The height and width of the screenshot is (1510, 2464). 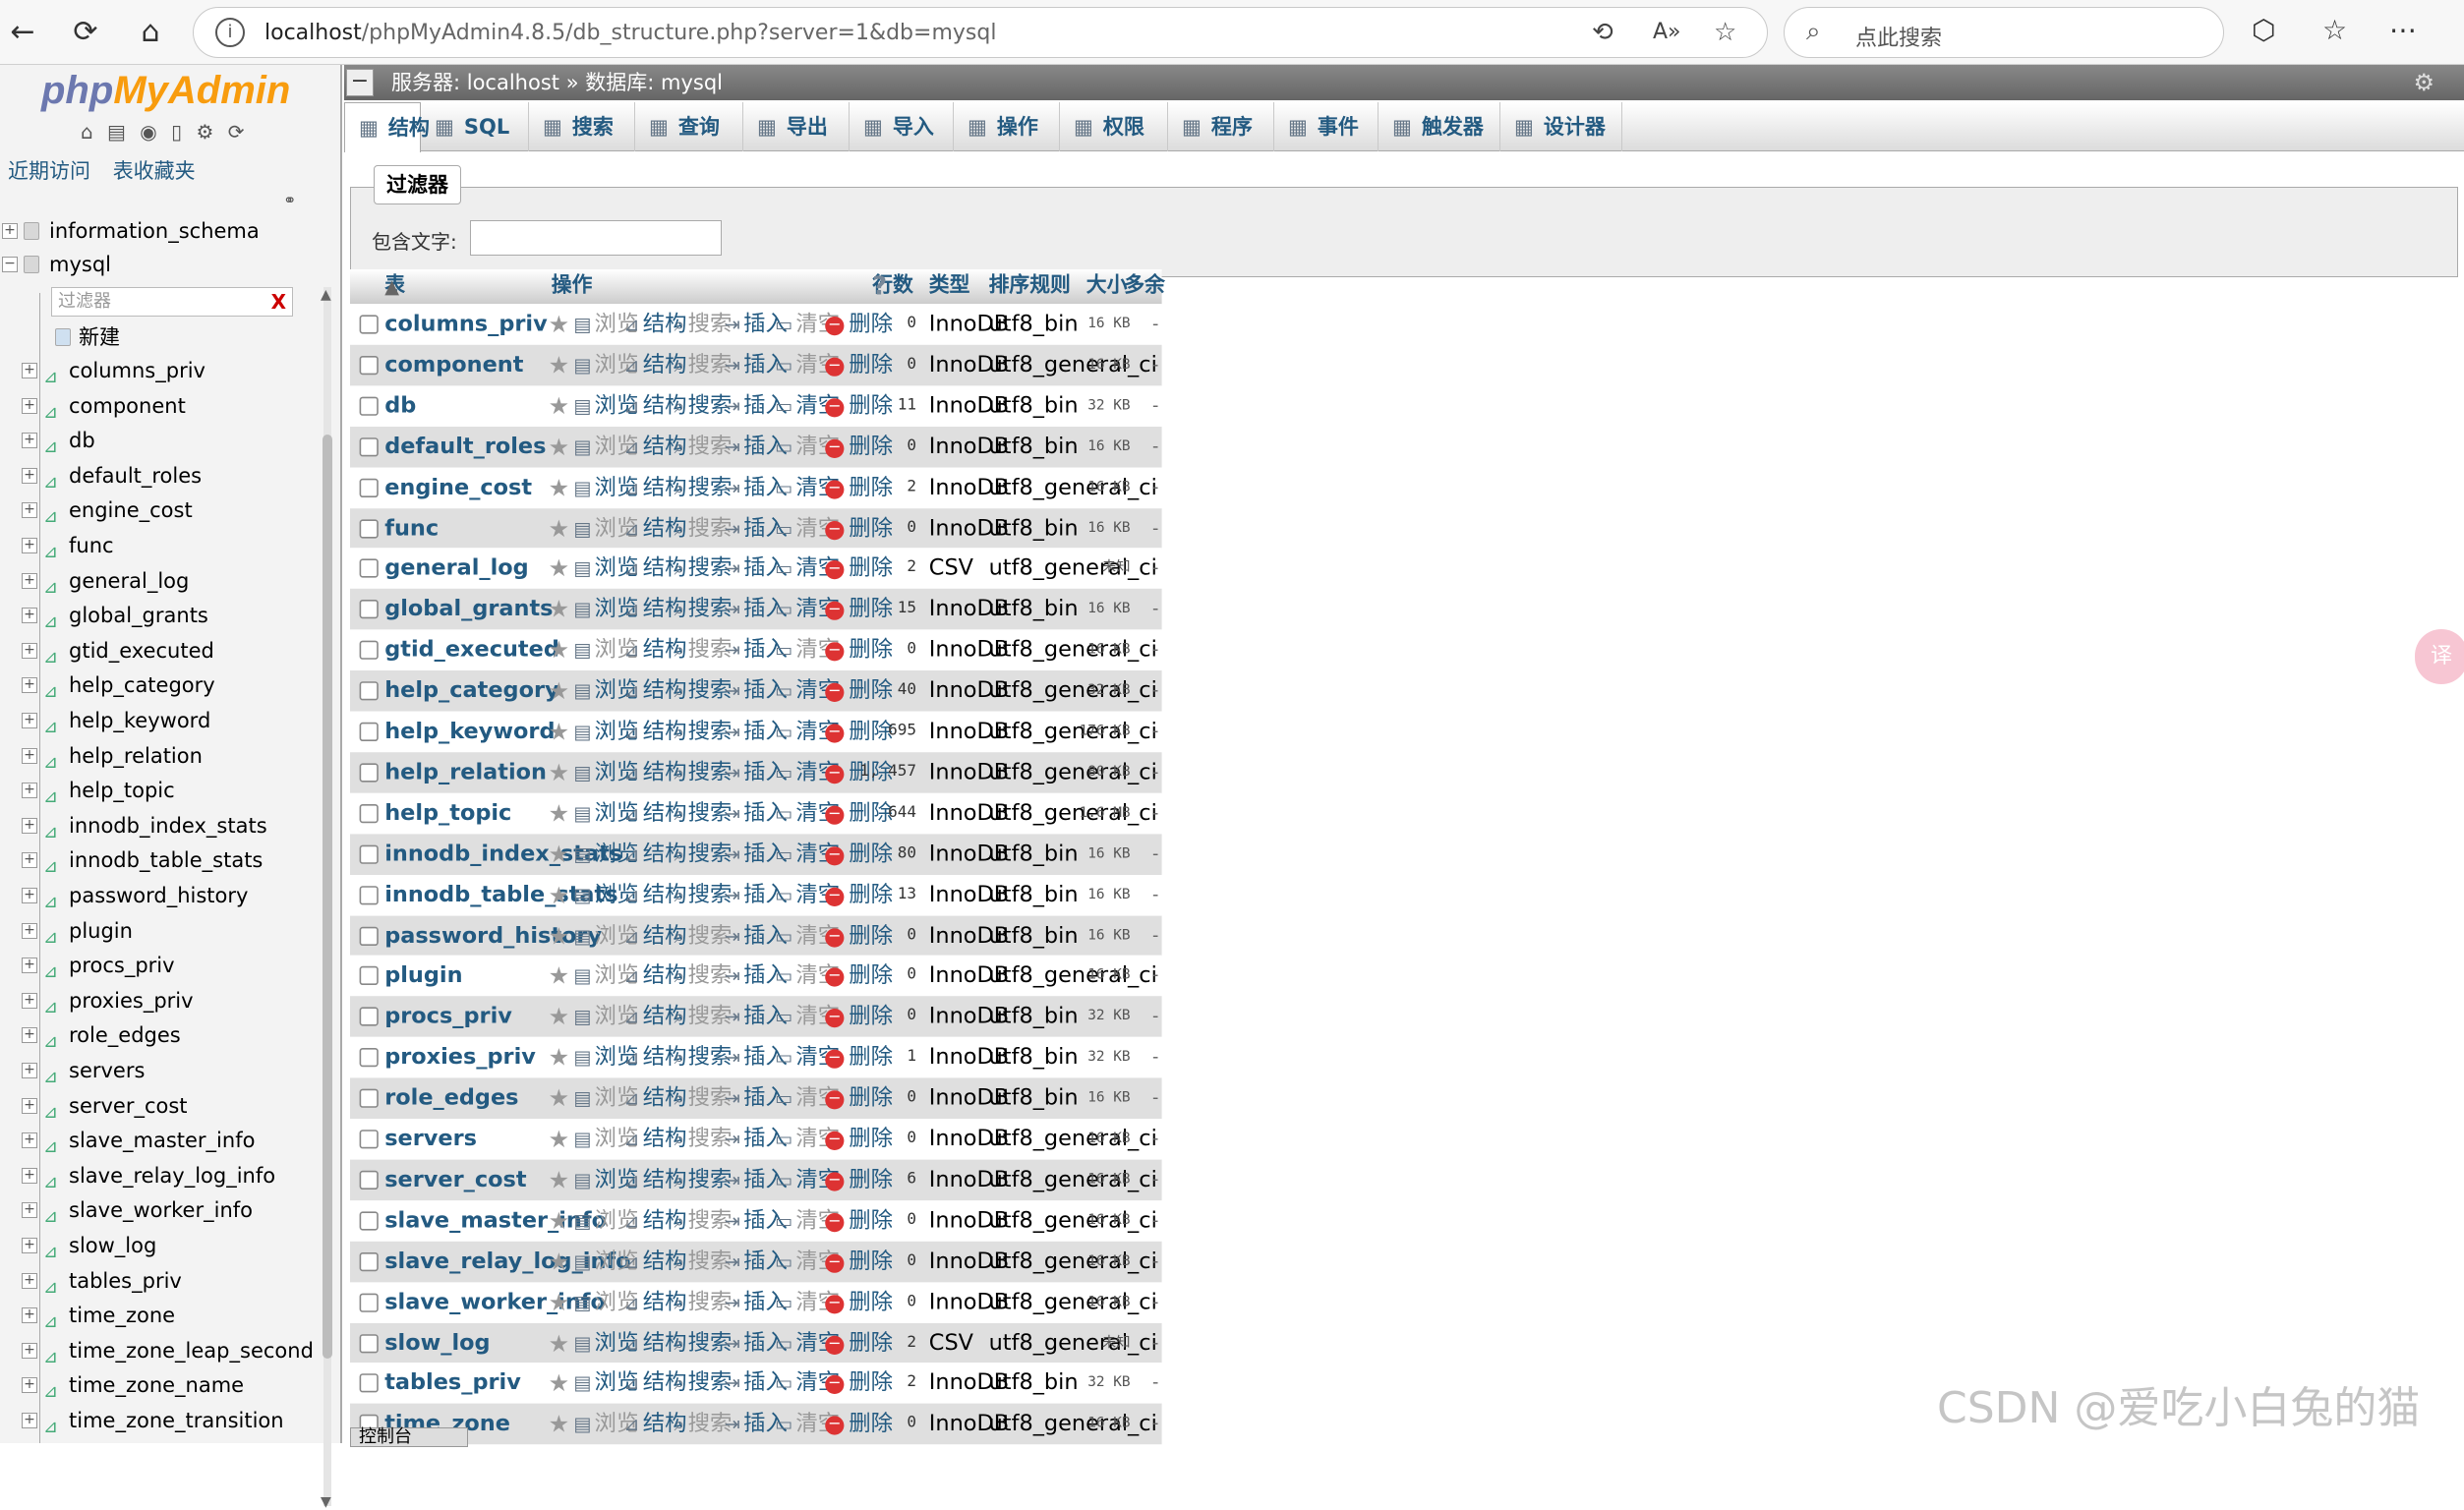 I want to click on translate-float-icon: 译, so click(x=2439, y=656).